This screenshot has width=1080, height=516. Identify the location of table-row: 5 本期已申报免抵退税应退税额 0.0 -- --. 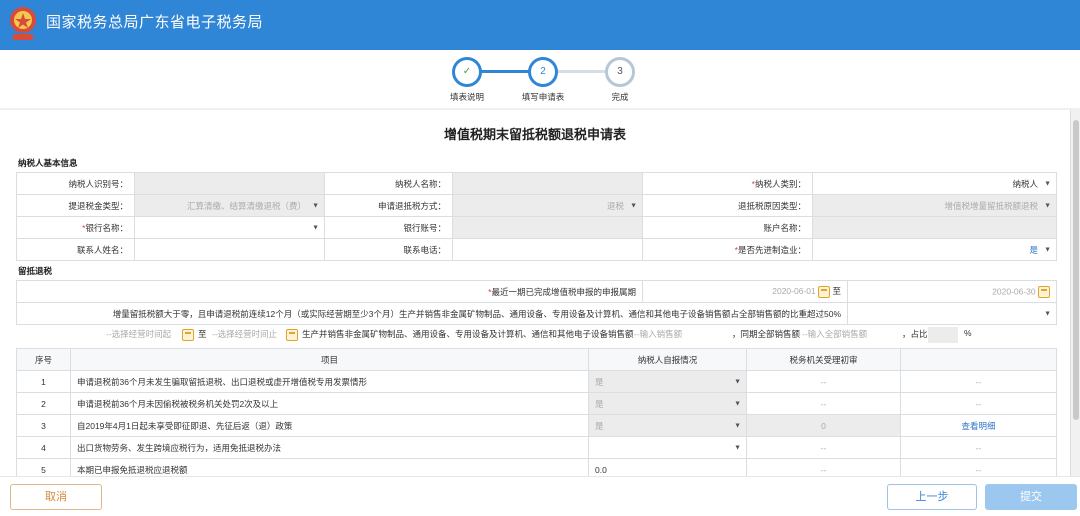
(536, 467).